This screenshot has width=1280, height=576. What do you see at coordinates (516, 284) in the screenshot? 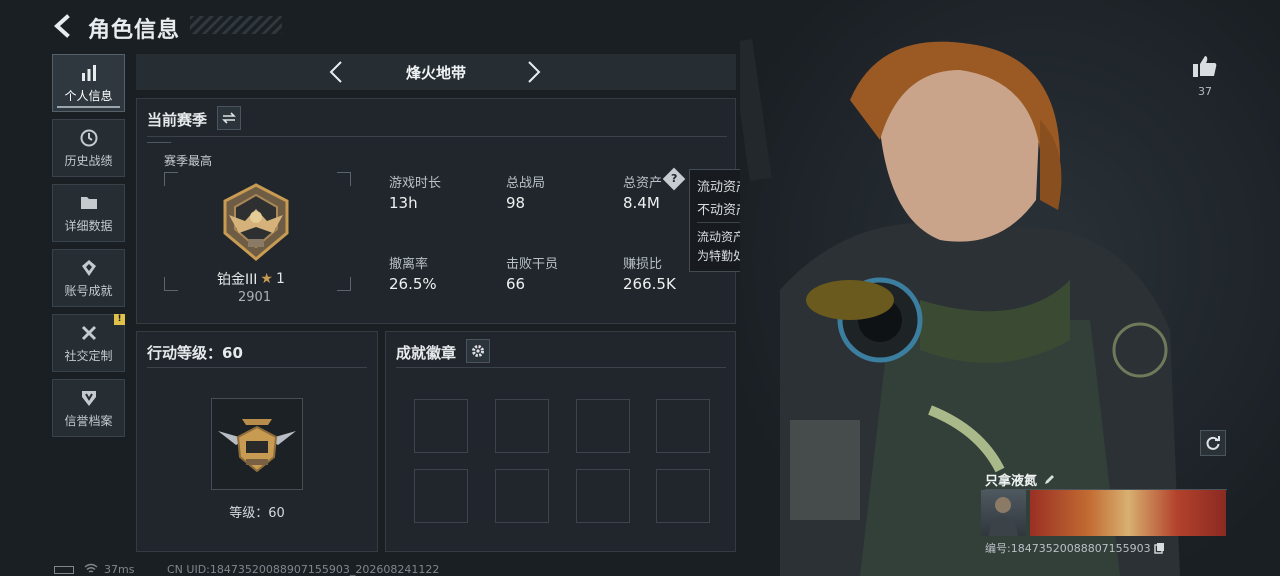
I see `stat-value-kills: 66` at bounding box center [516, 284].